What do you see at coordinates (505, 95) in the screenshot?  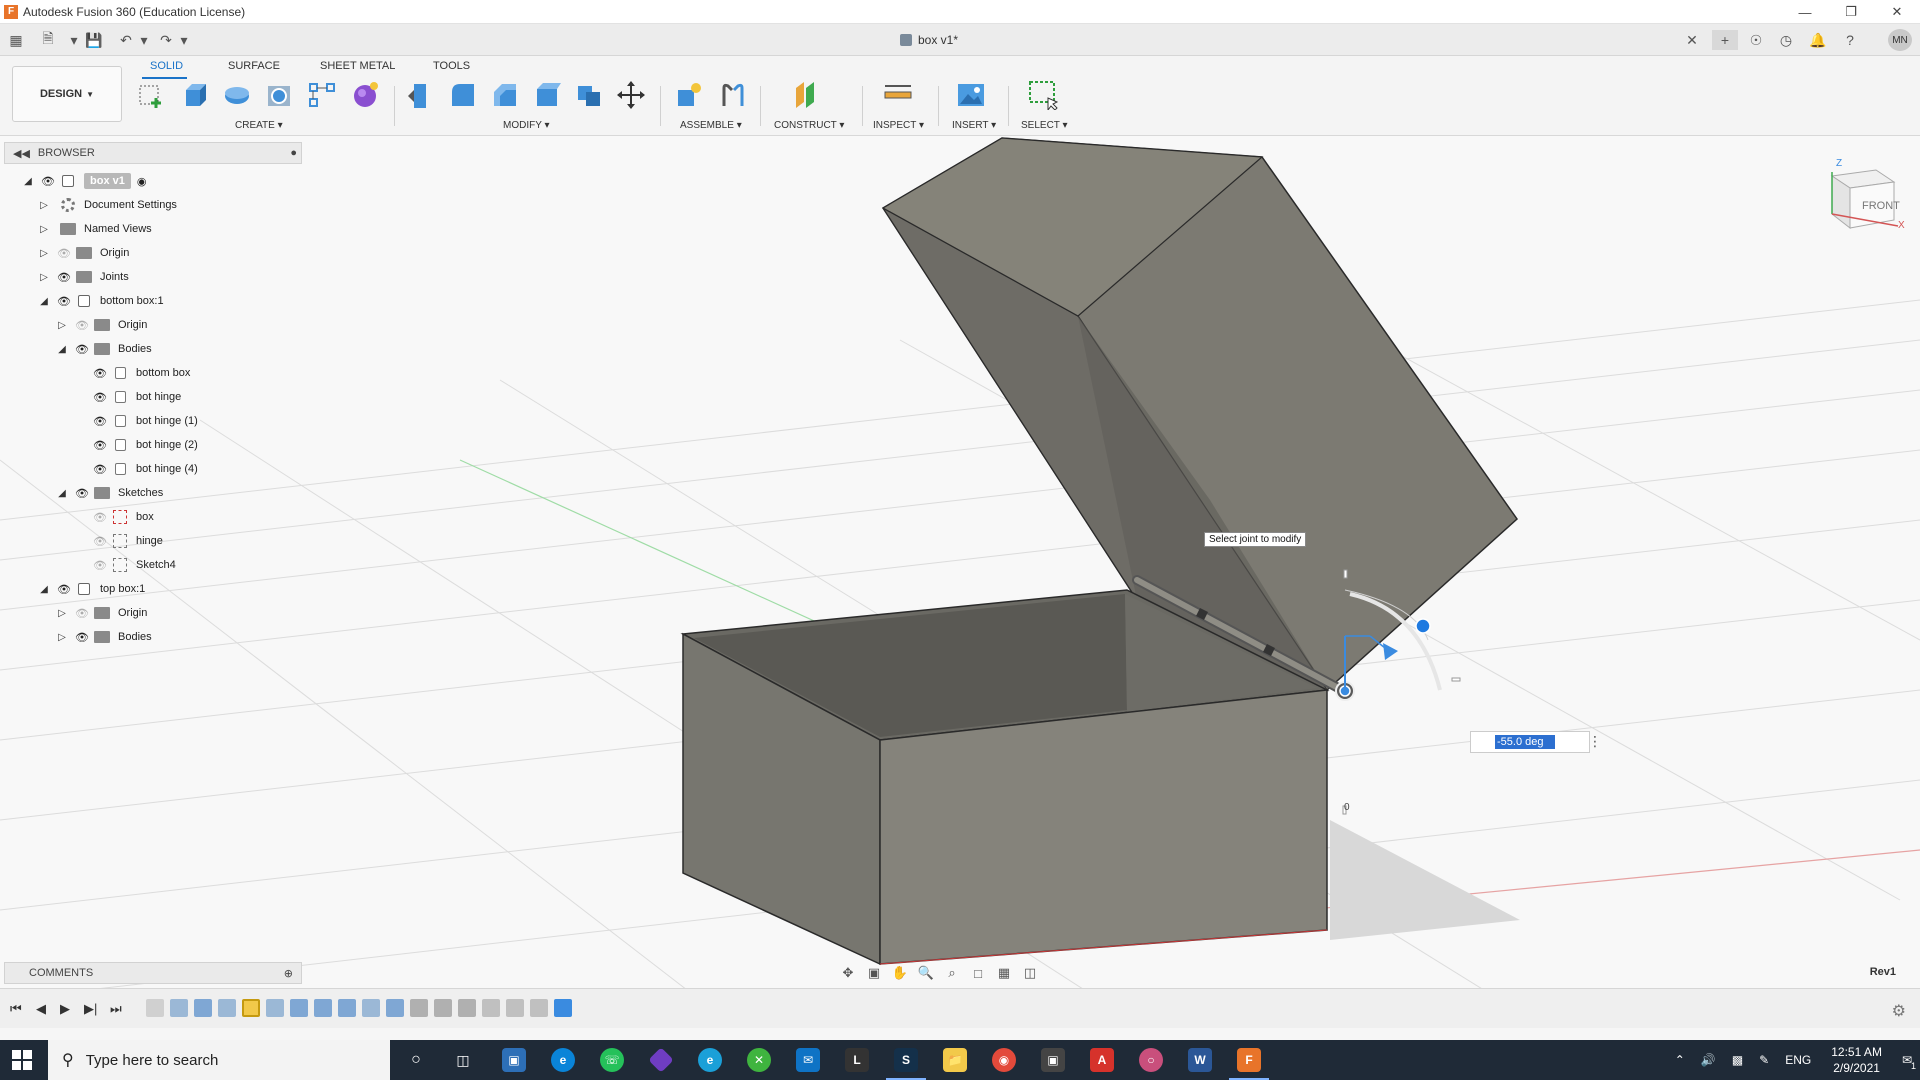 I see `chamfer-icon` at bounding box center [505, 95].